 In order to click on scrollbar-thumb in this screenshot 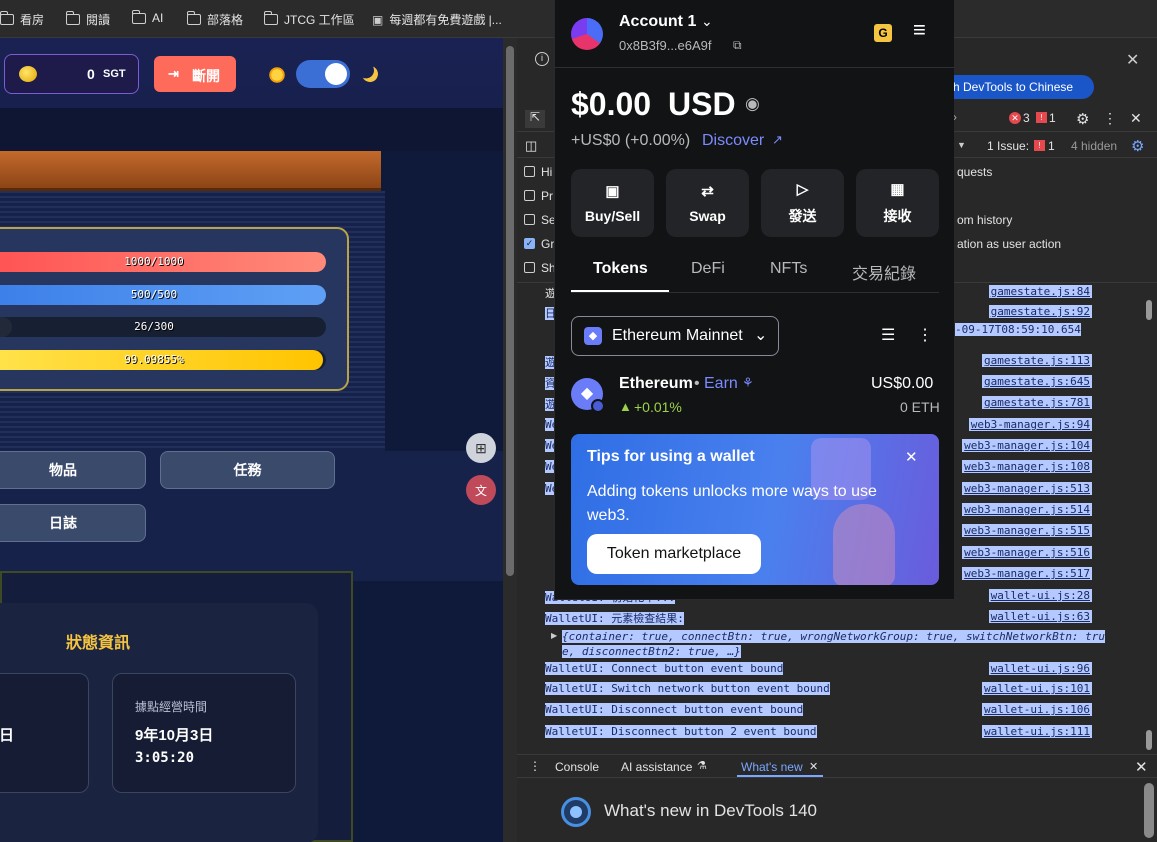, I will do `click(510, 311)`.